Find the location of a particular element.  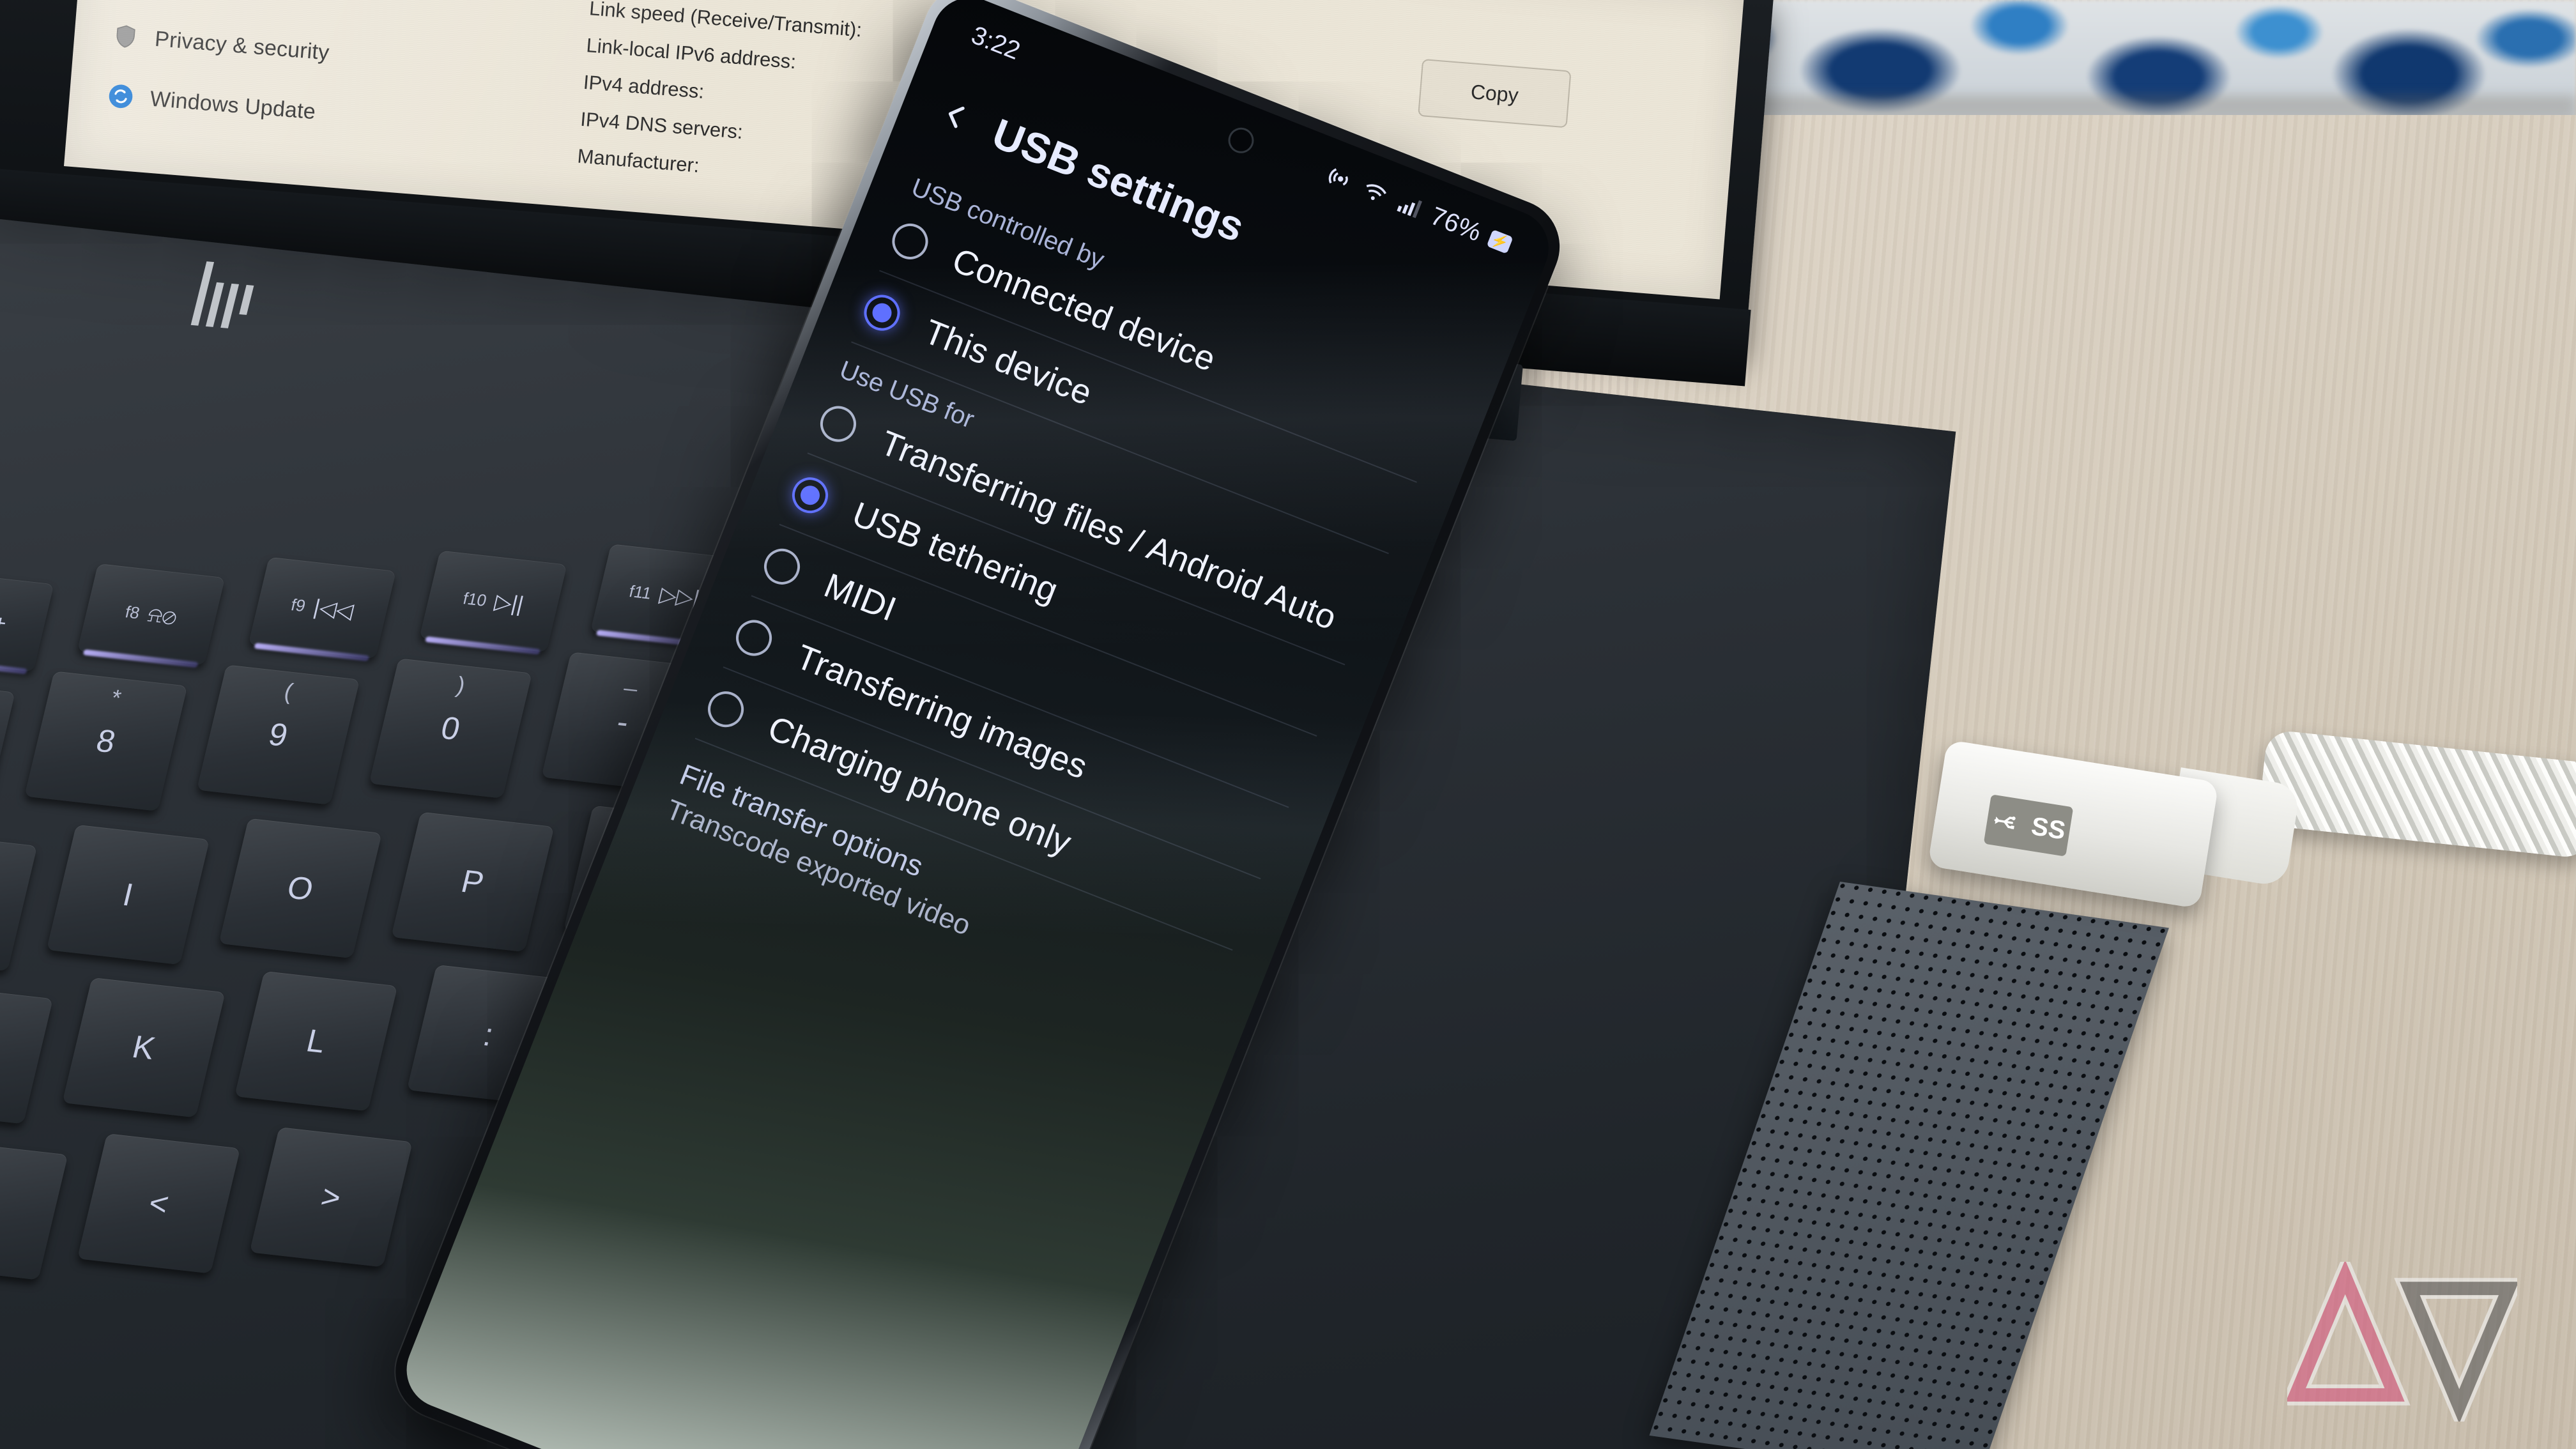

key-7: & 7 is located at coordinates (7, 747).